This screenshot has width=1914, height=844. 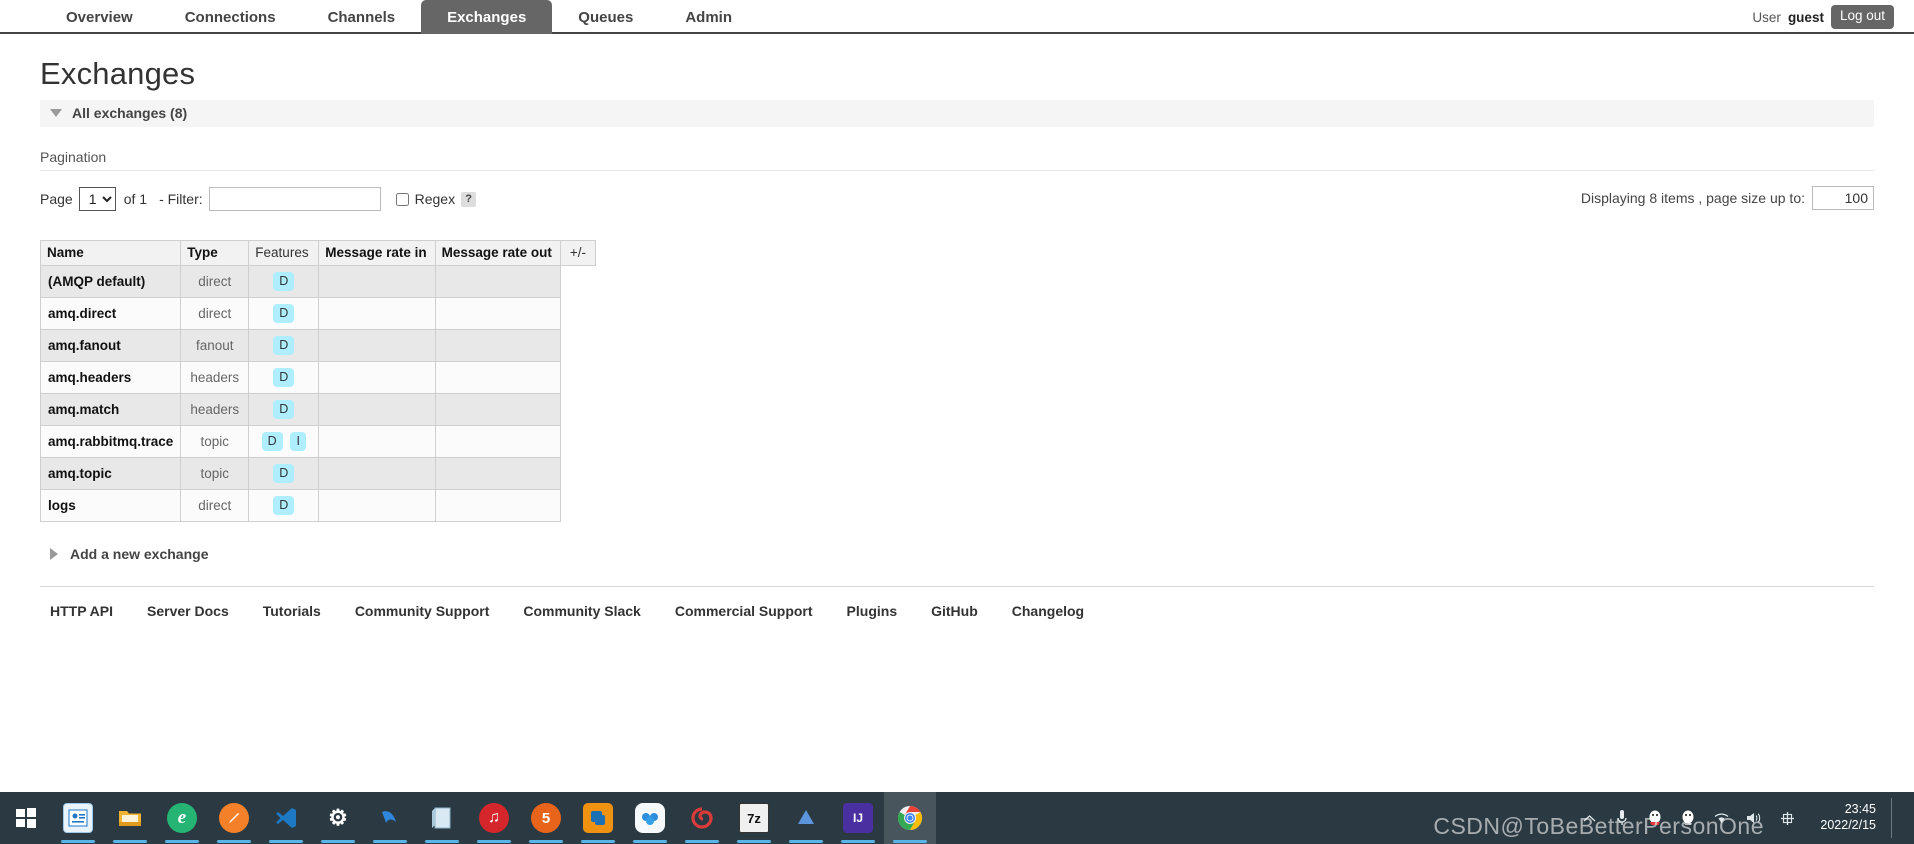 I want to click on wps-app-icon, so click(x=702, y=818).